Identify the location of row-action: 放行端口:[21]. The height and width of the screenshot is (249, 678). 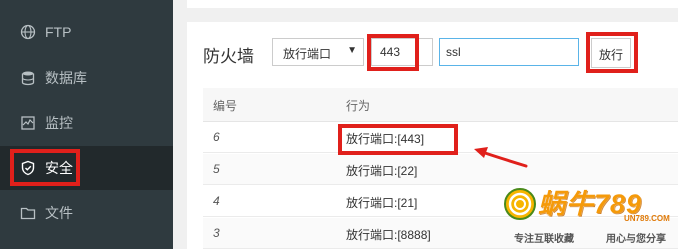
(382, 203).